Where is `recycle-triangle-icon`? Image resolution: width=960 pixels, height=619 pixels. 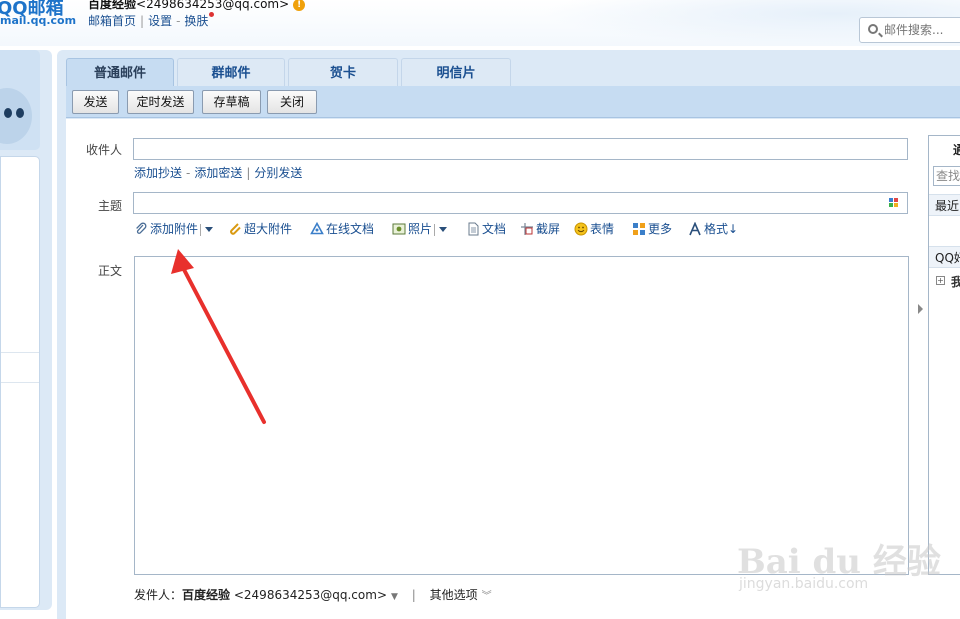 recycle-triangle-icon is located at coordinates (317, 228).